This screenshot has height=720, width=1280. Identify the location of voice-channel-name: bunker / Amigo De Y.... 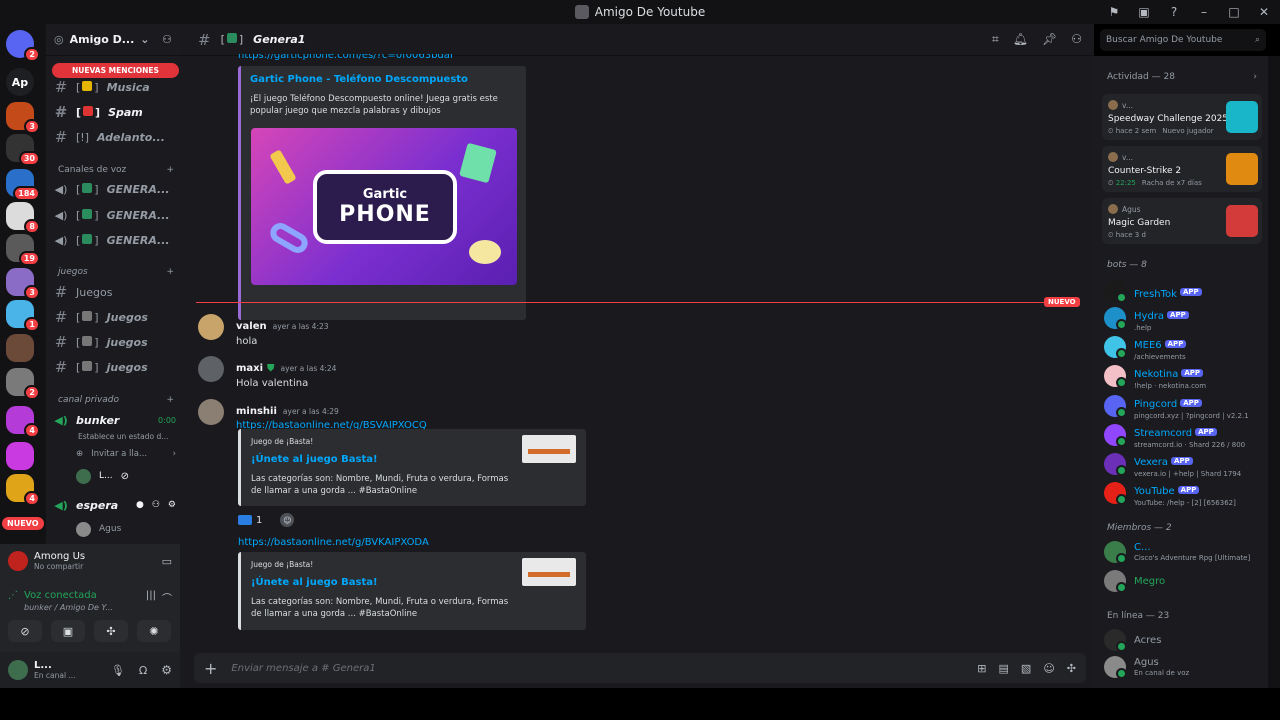
(68, 607).